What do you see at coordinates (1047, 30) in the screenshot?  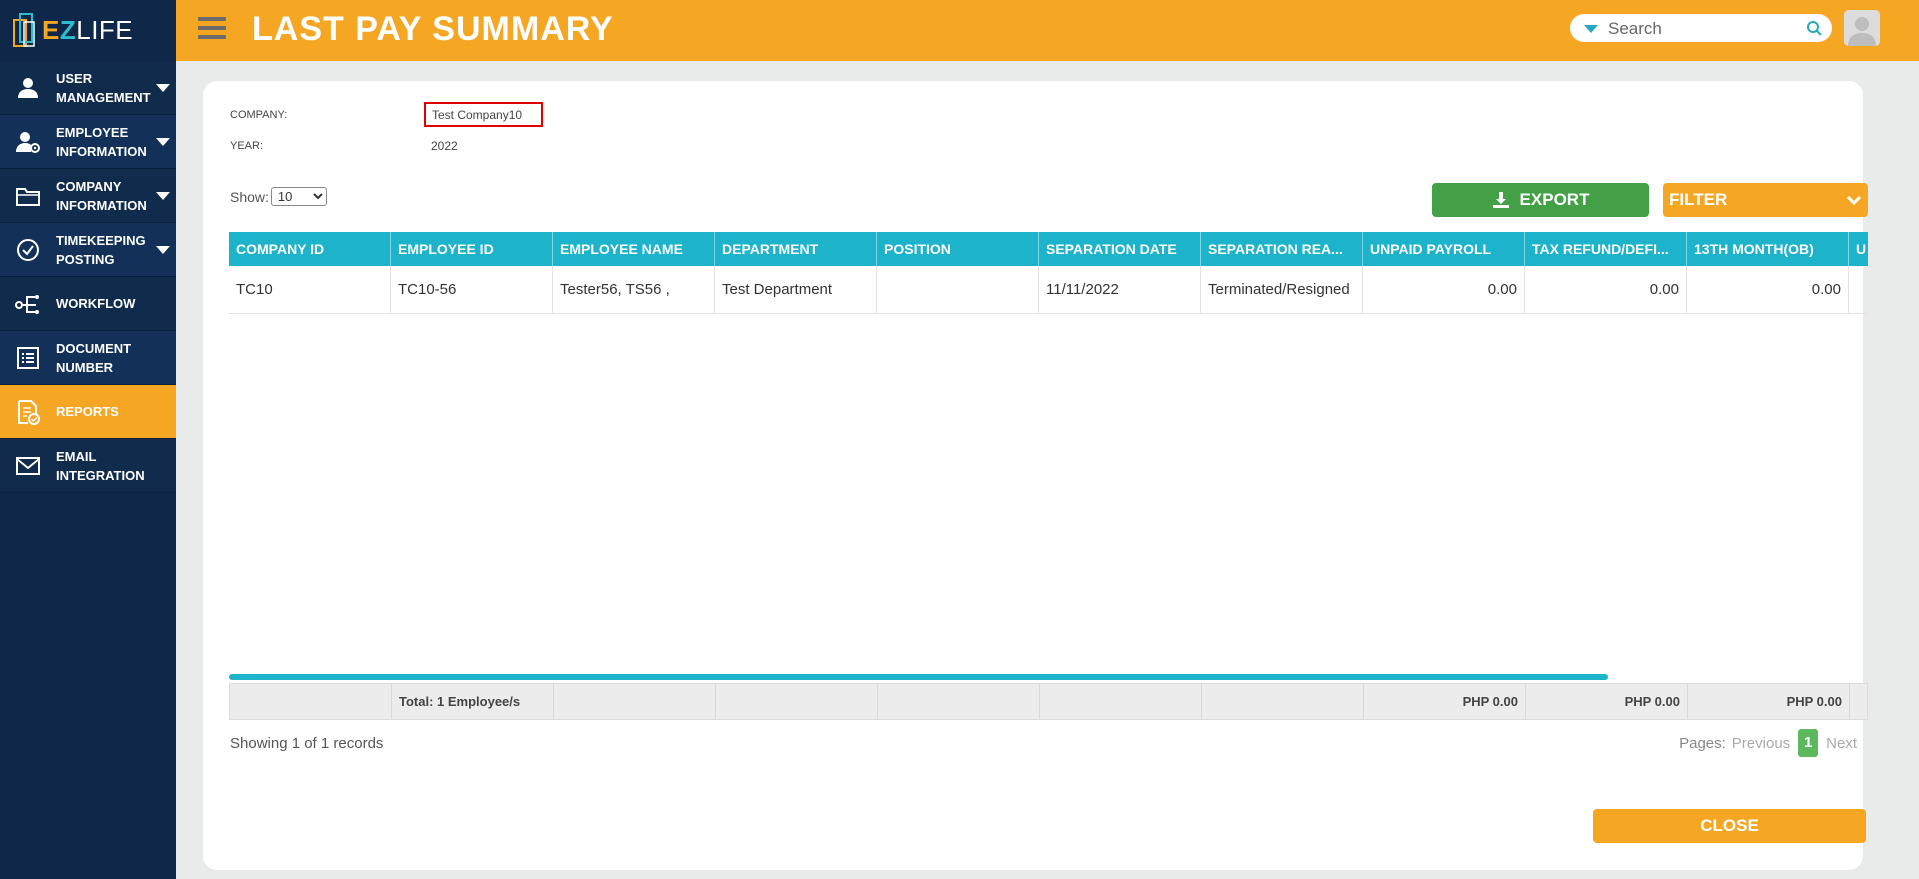 I see `top-header: LAST PAY SUMMARY` at bounding box center [1047, 30].